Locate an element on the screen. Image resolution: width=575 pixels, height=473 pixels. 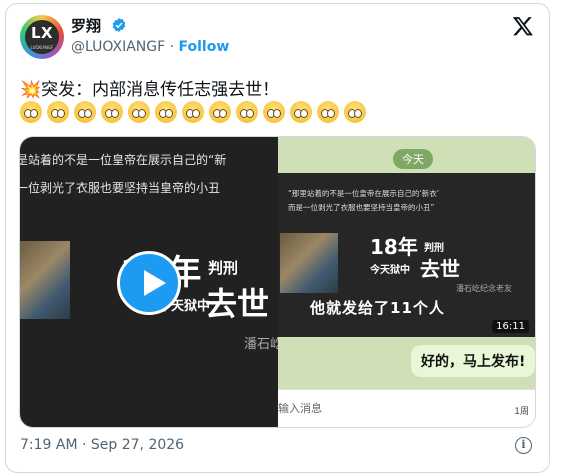
chat-video-photo is located at coordinates (309, 263).